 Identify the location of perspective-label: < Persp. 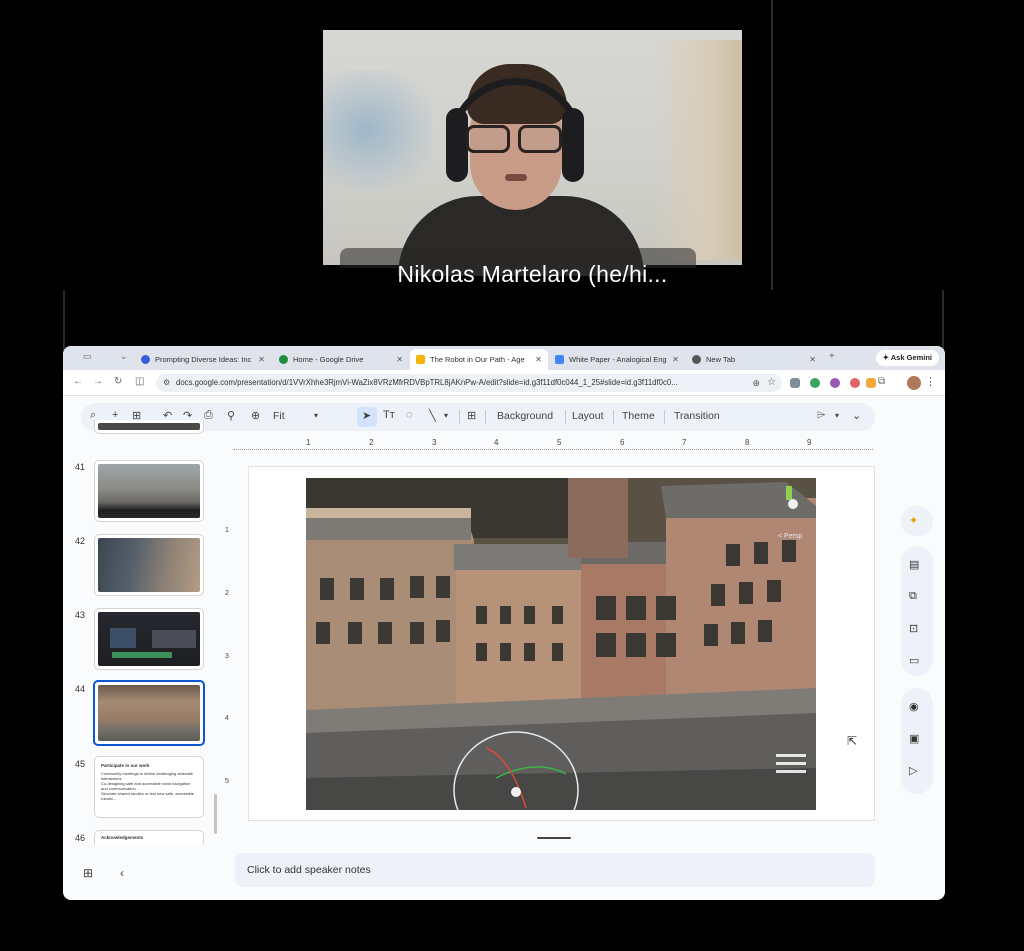
(790, 536).